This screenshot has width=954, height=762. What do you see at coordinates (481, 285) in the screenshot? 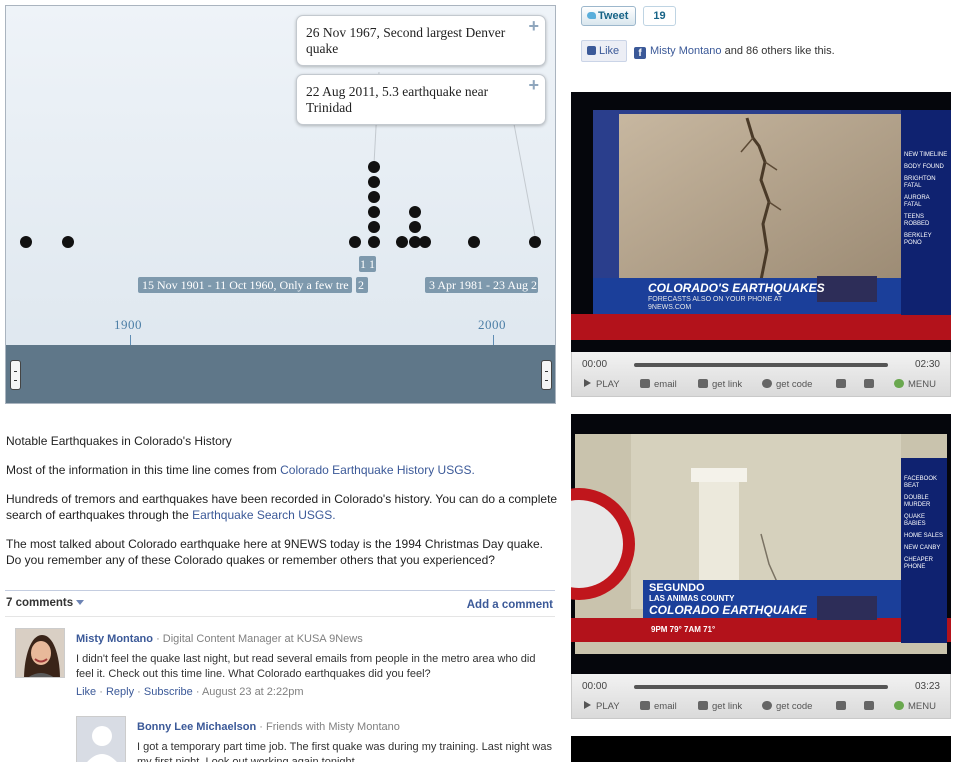
I see `timeline-band-late: 3 Apr 1981 - 23 Aug 2` at bounding box center [481, 285].